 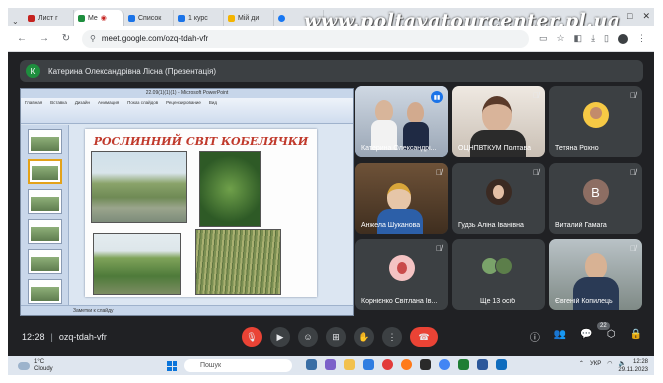 I want to click on mail-icon, so click(x=501, y=364).